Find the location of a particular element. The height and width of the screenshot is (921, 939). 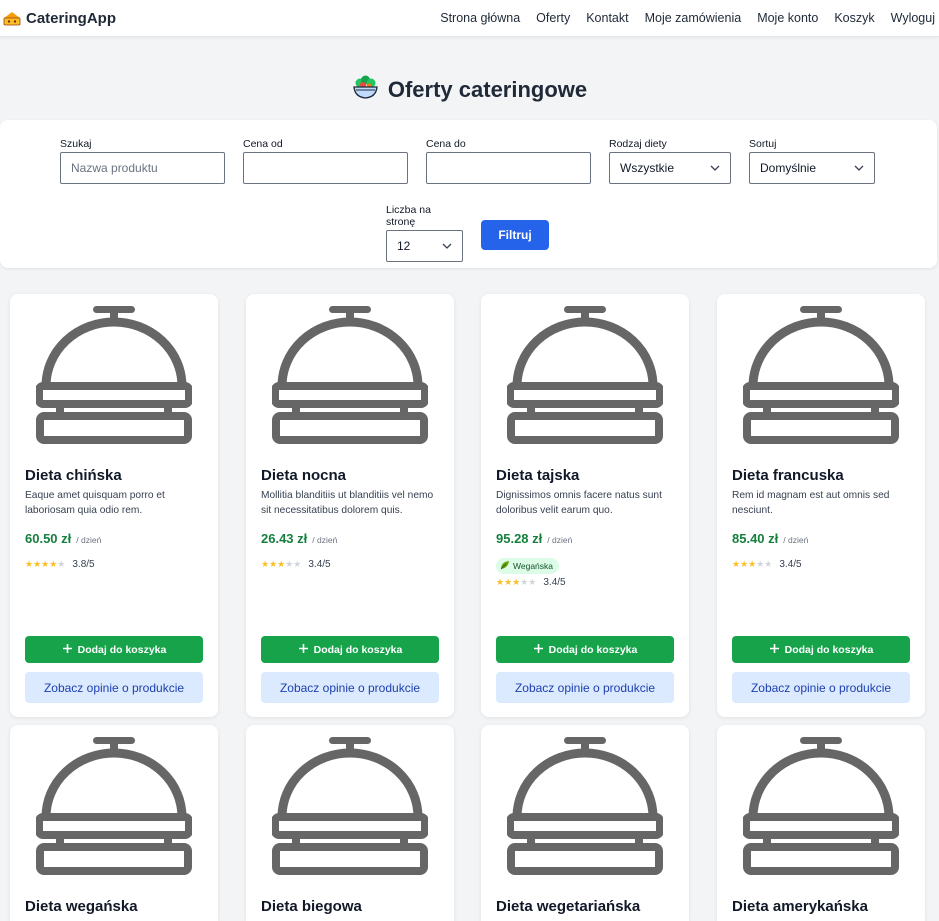

product-card: Dieta biegowa is located at coordinates (350, 823).